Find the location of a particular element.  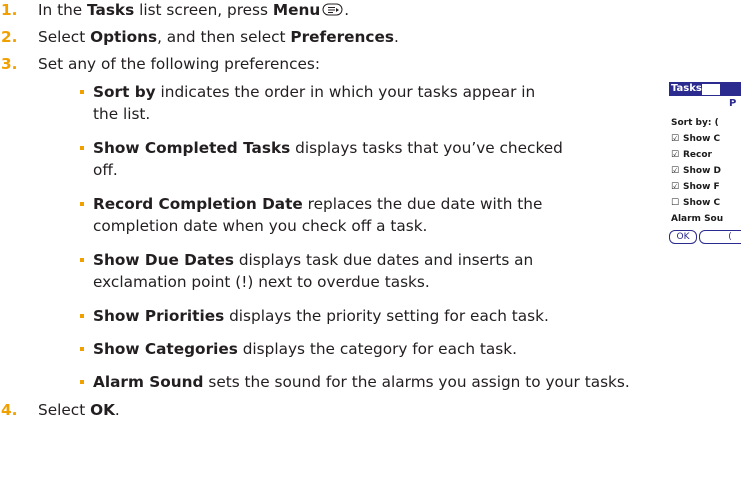

pref-desc: off. is located at coordinates (105, 170).